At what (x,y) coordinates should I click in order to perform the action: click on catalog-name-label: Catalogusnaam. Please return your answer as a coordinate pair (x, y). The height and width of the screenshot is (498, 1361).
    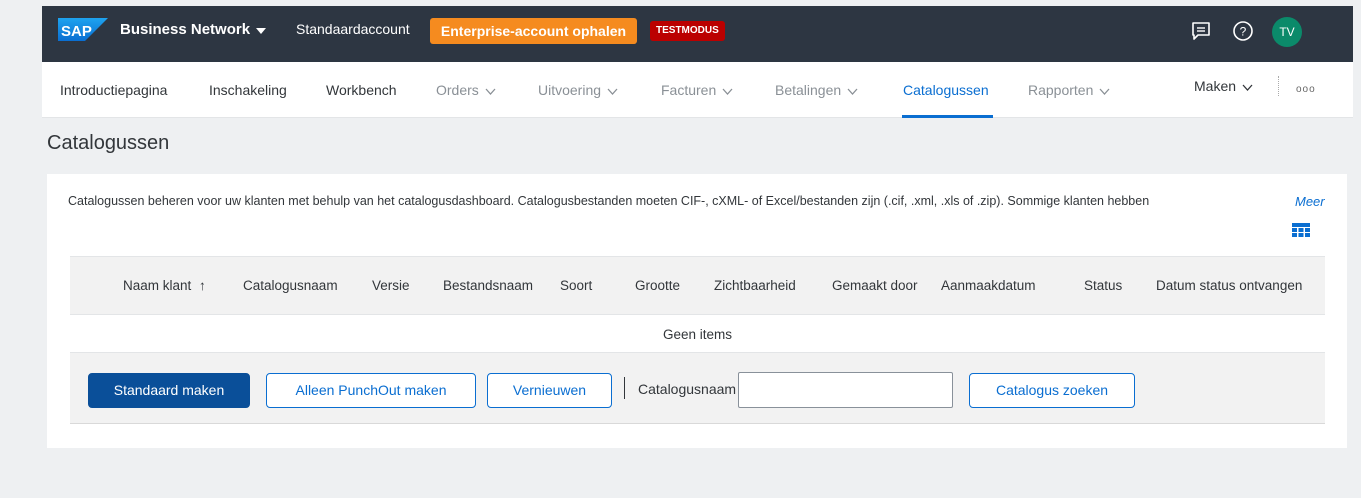
    Looking at the image, I should click on (687, 389).